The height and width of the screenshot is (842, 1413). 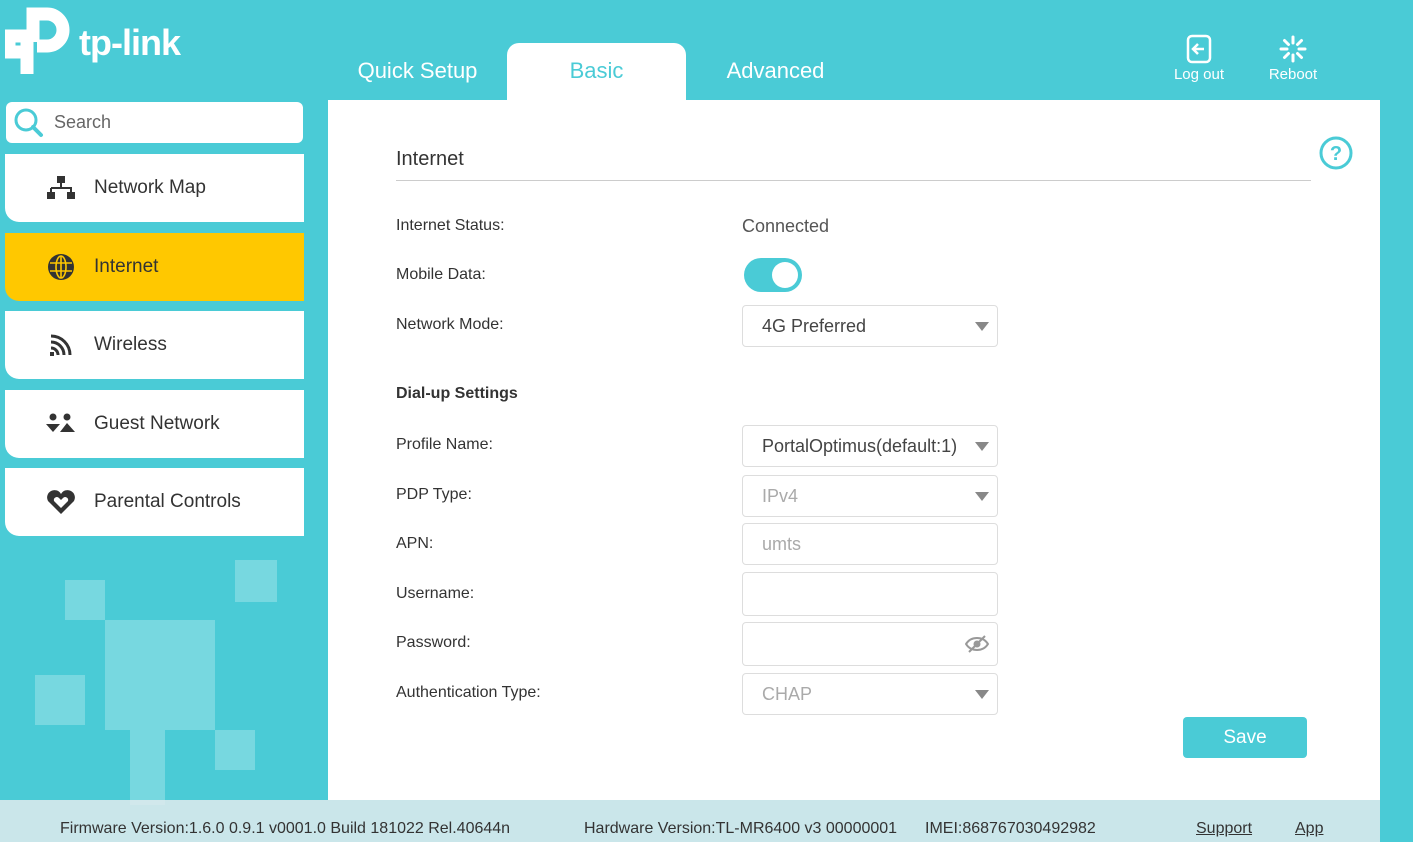 I want to click on network-mode-label: Network Mode:, so click(x=450, y=324).